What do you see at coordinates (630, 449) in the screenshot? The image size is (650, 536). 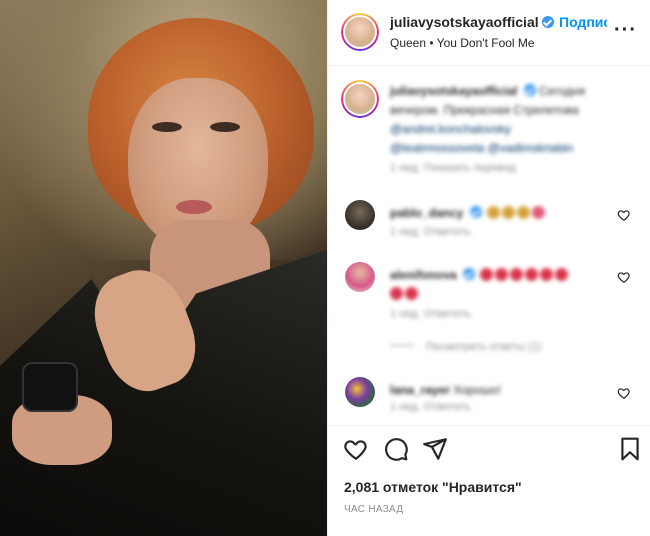 I see `save-bookmark-icon` at bounding box center [630, 449].